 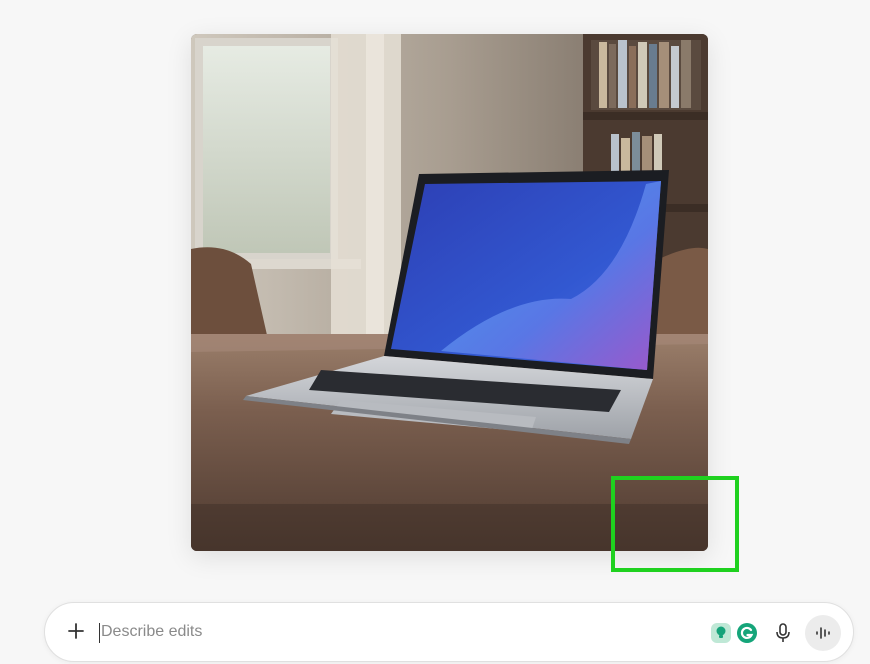 I want to click on lightbulb-badge-icon, so click(x=721, y=633).